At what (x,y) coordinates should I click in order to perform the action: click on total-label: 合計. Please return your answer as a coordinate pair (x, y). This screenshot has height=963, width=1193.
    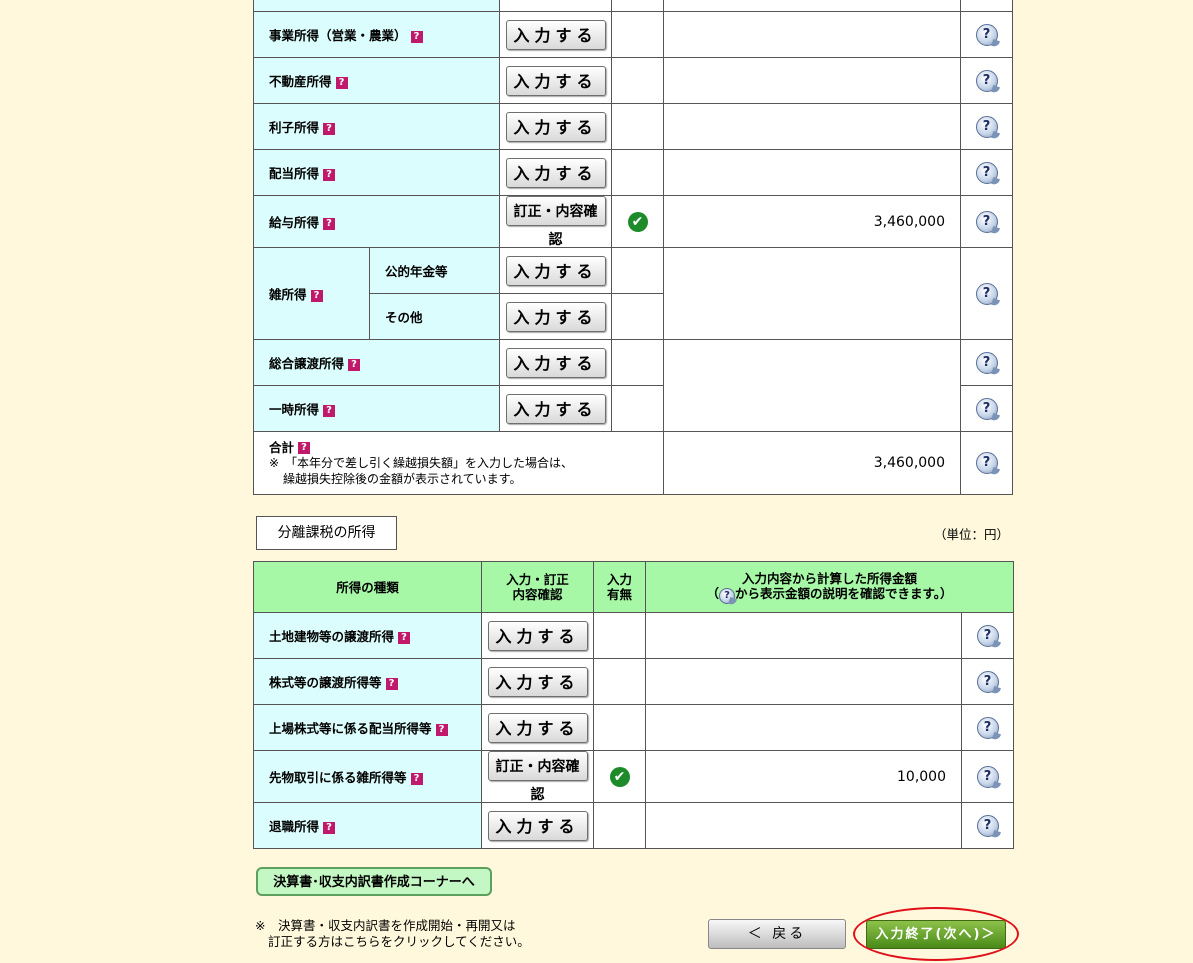
    Looking at the image, I should click on (282, 447).